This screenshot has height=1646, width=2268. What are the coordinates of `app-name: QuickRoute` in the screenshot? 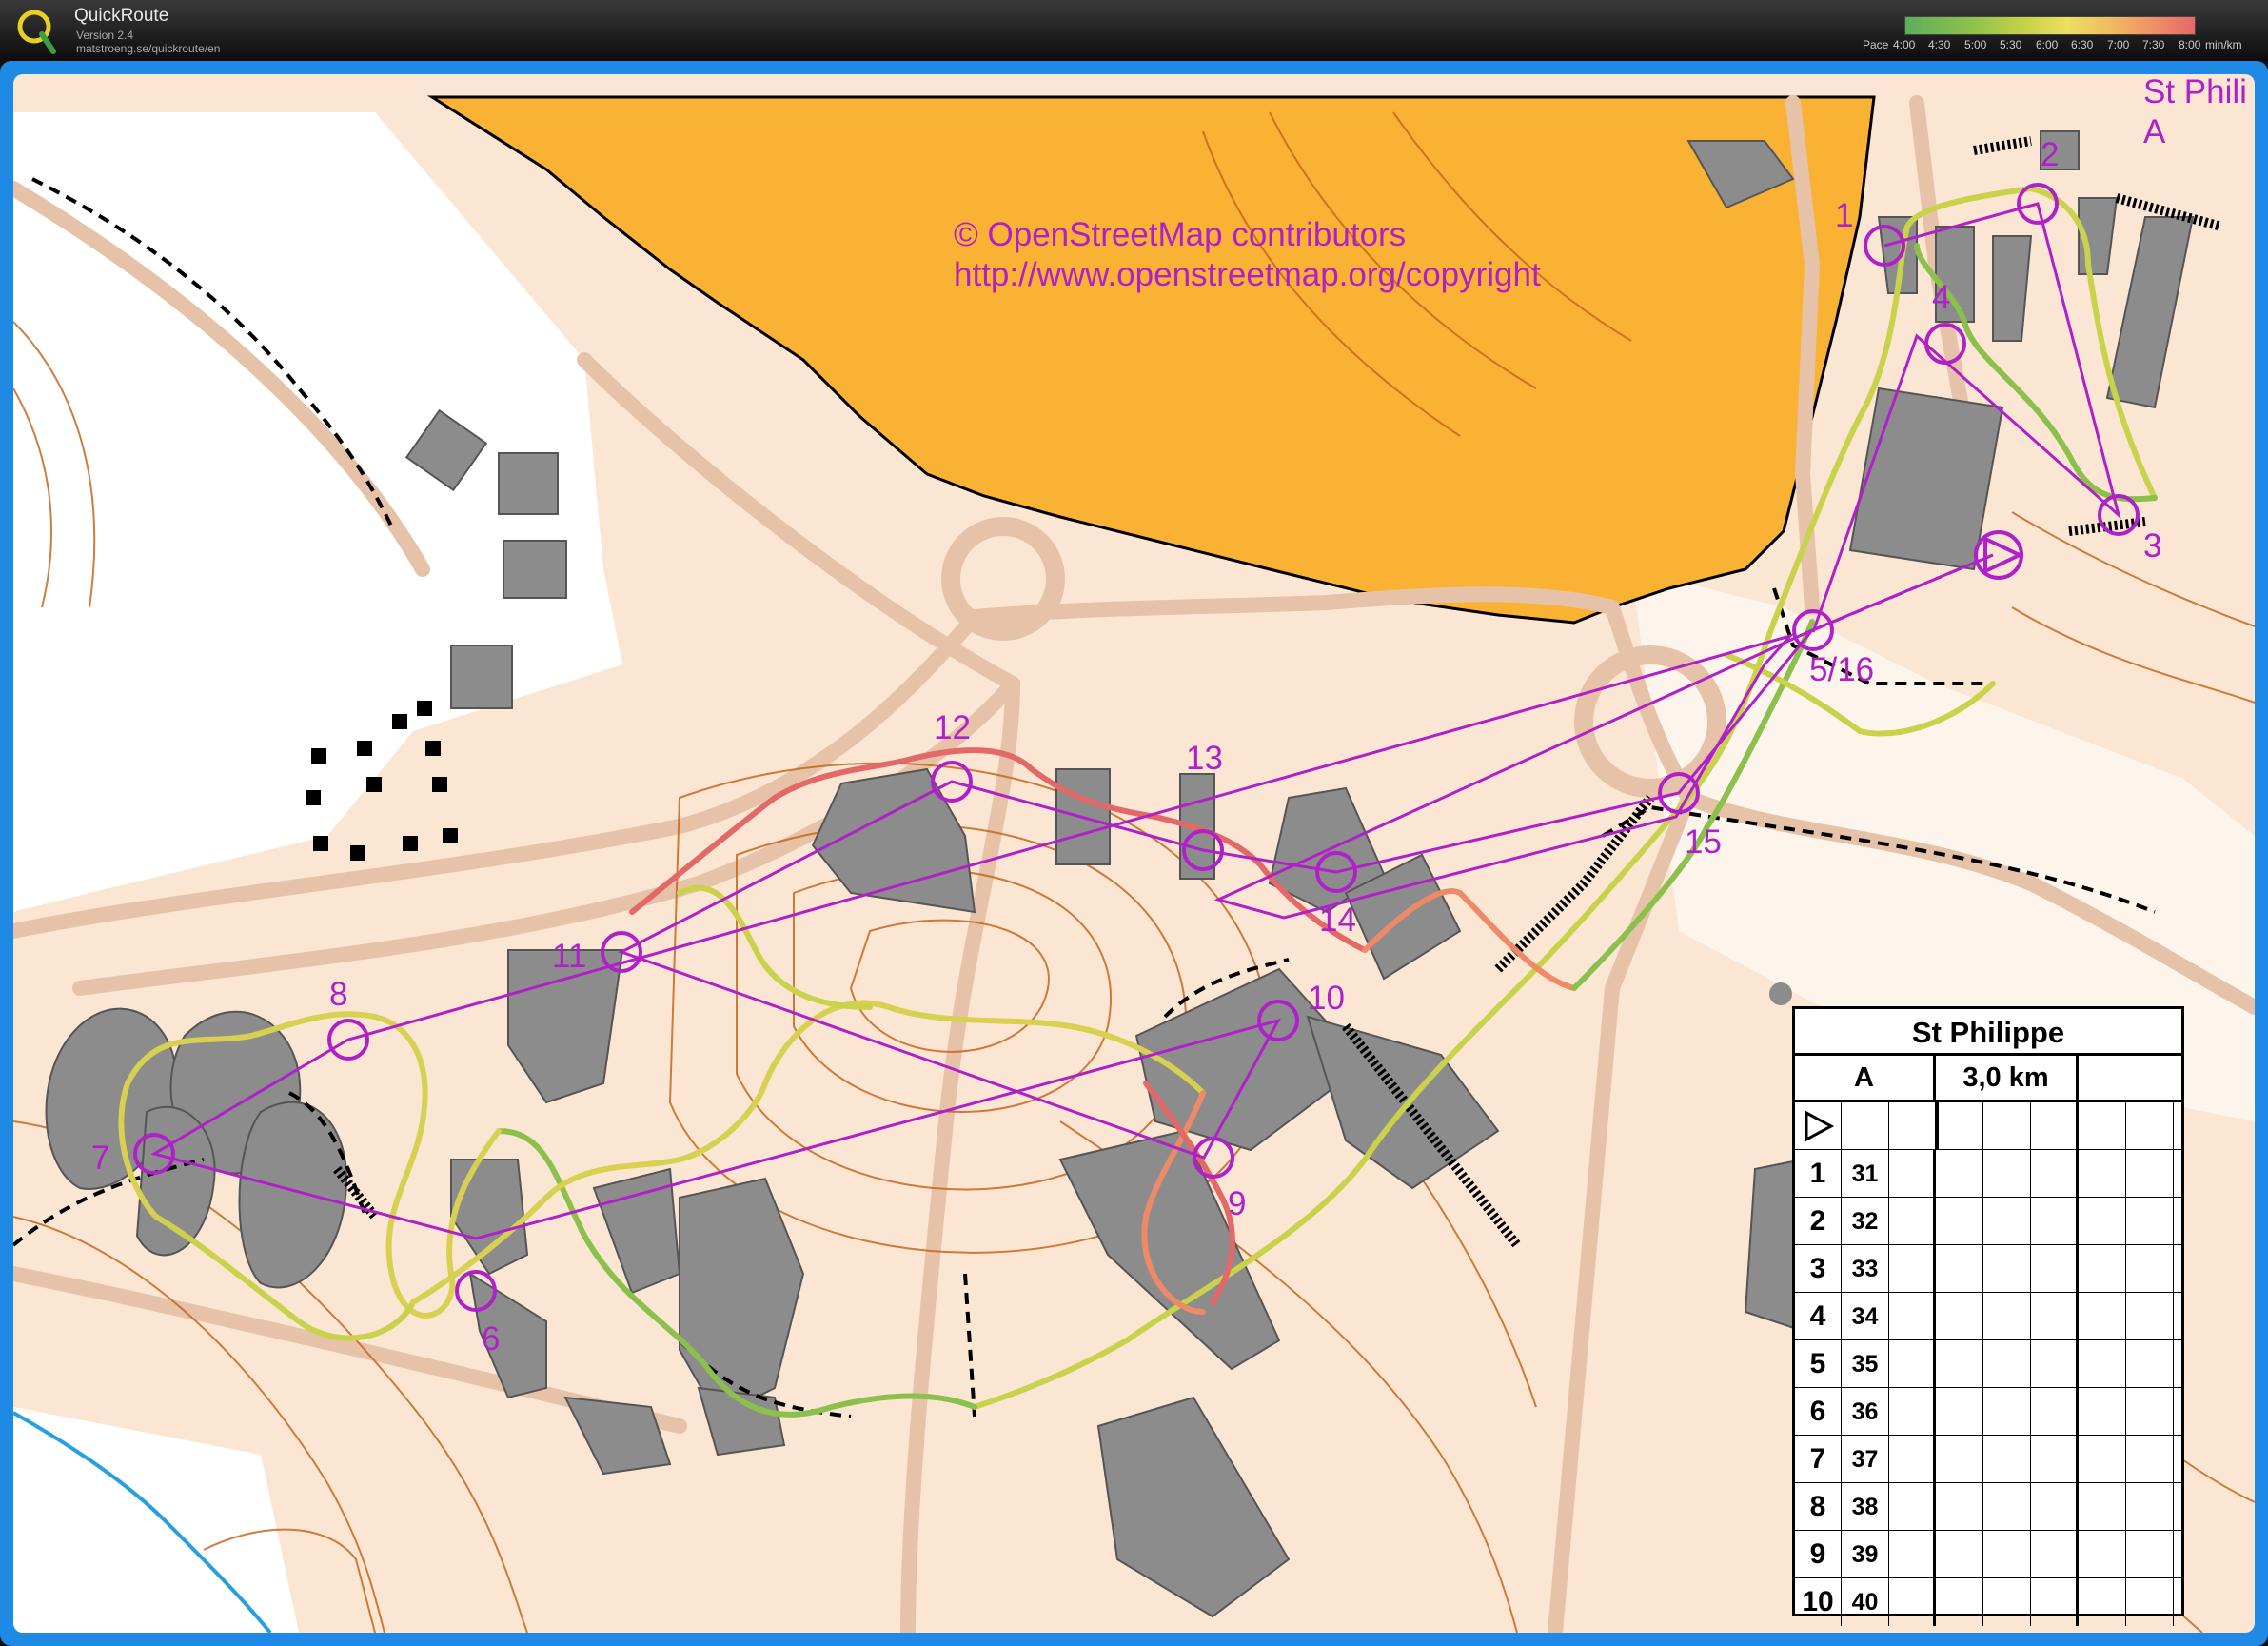 It's located at (122, 16).